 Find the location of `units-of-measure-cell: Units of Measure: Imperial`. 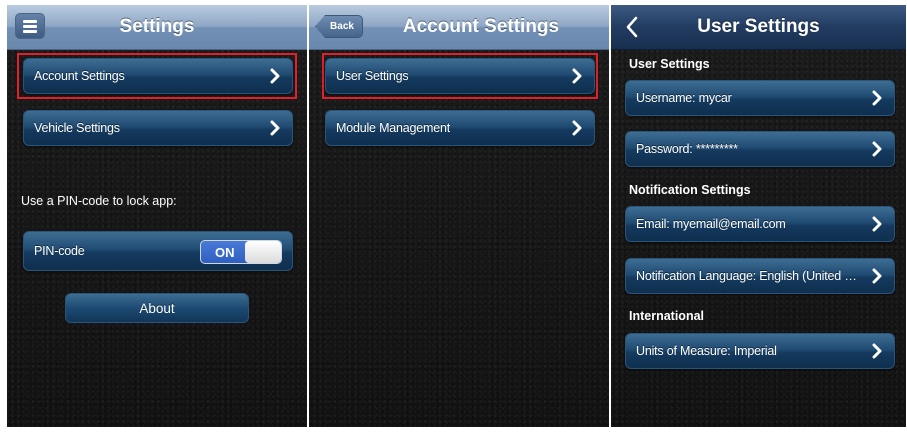

units-of-measure-cell: Units of Measure: Imperial is located at coordinates (760, 351).